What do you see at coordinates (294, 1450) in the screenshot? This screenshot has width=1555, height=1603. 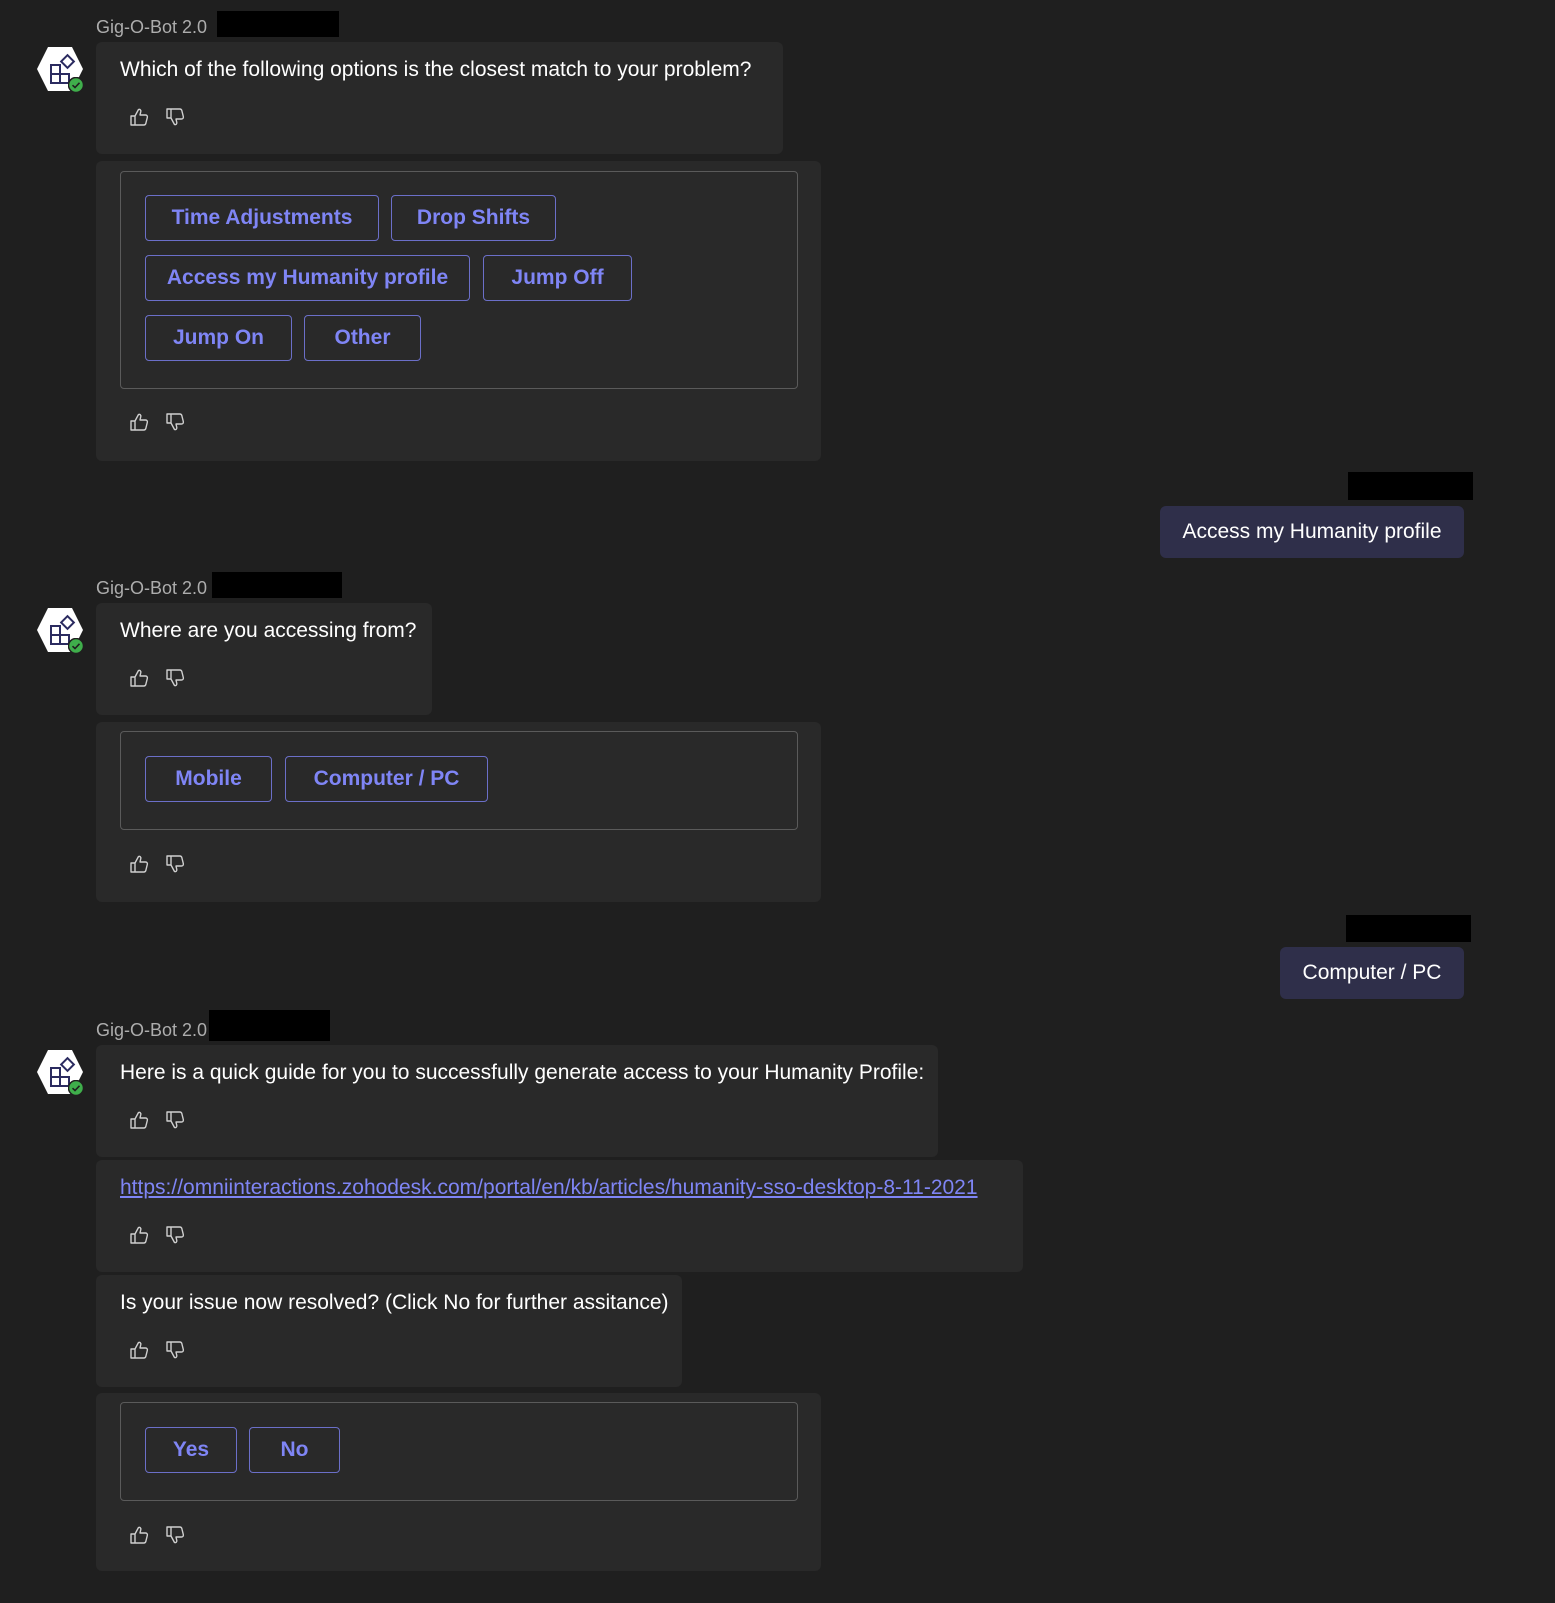 I see `option-no: No` at bounding box center [294, 1450].